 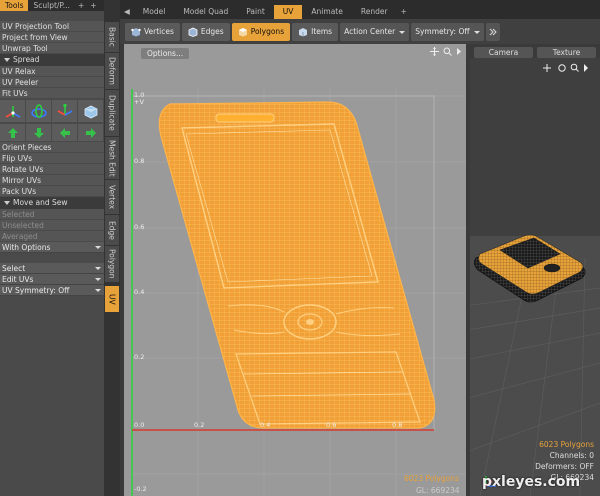 What do you see at coordinates (326, 12) in the screenshot?
I see `tab-animate: Animate` at bounding box center [326, 12].